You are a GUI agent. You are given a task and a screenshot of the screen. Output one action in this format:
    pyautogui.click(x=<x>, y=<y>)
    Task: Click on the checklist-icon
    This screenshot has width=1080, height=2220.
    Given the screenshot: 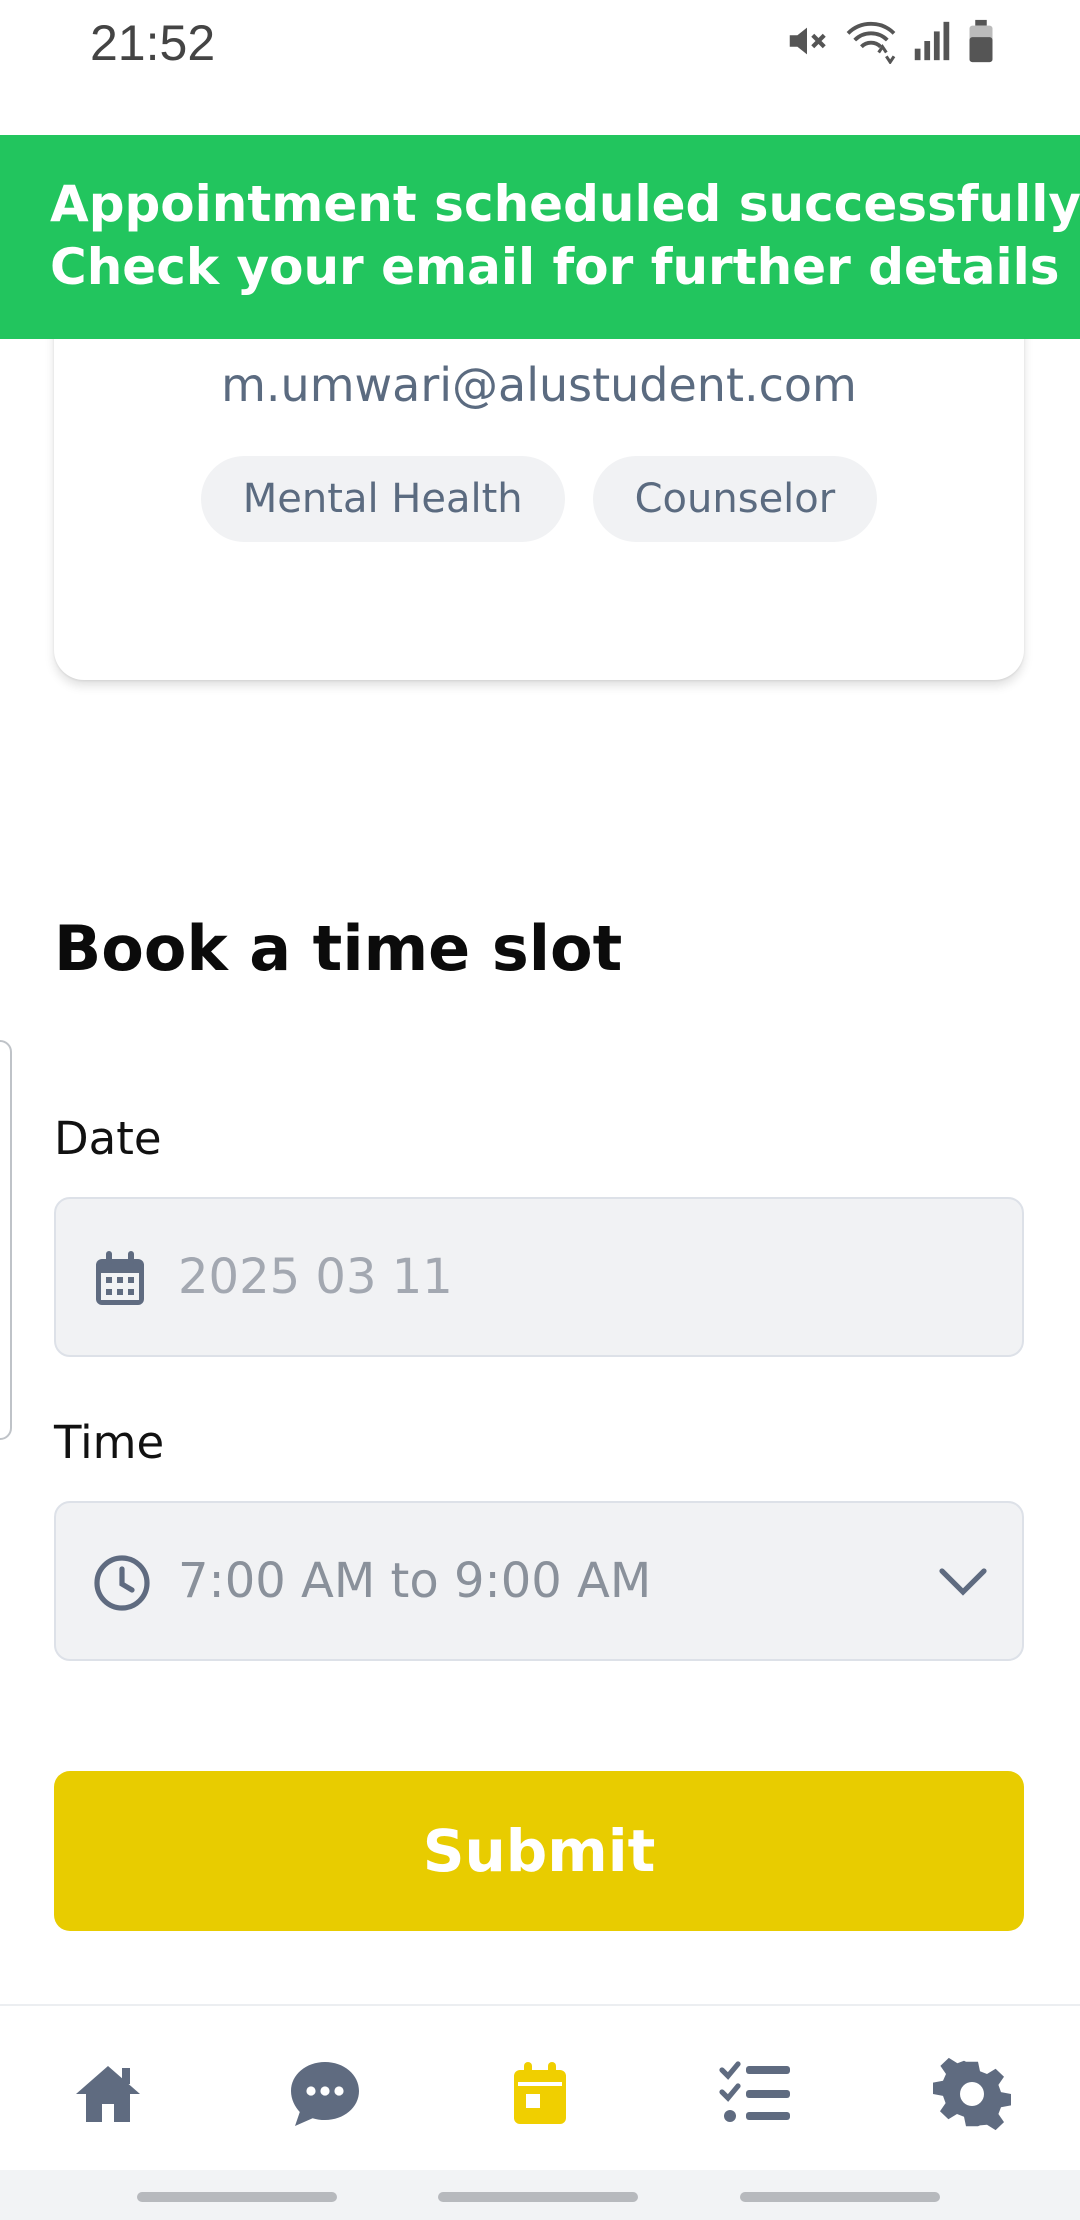 What is the action you would take?
    pyautogui.click(x=754, y=2091)
    